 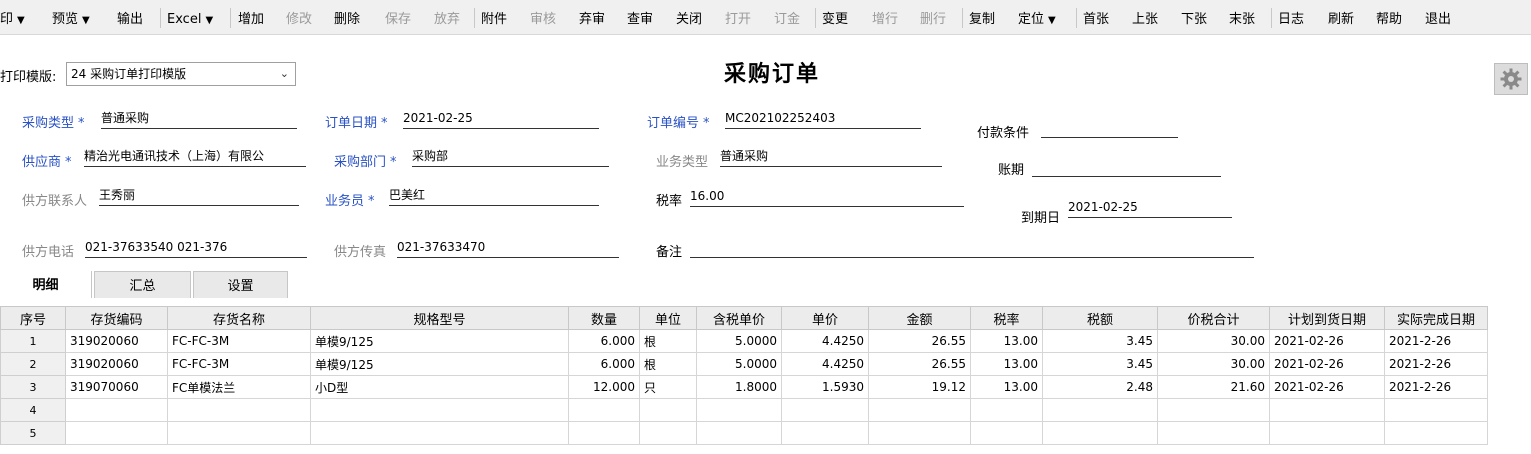 What do you see at coordinates (1327, 318) in the screenshot?
I see `column-header: 计划到货日期` at bounding box center [1327, 318].